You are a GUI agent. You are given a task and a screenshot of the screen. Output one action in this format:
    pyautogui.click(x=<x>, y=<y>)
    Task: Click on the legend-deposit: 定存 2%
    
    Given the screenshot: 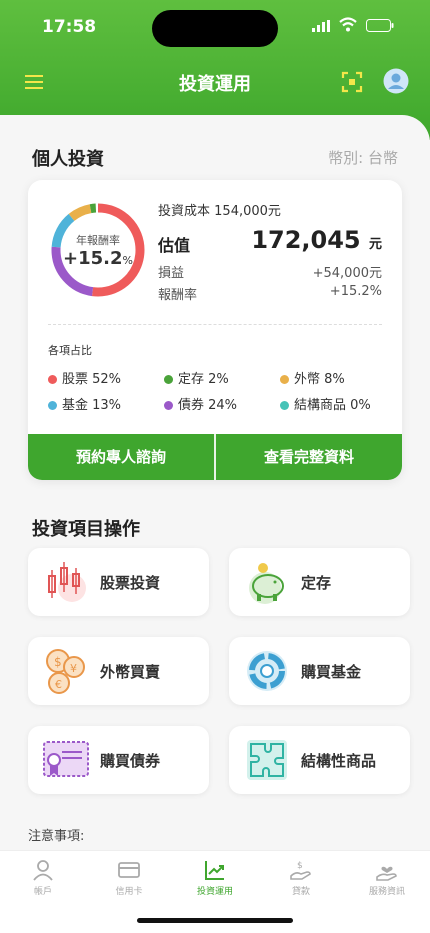 What is the action you would take?
    pyautogui.click(x=196, y=377)
    